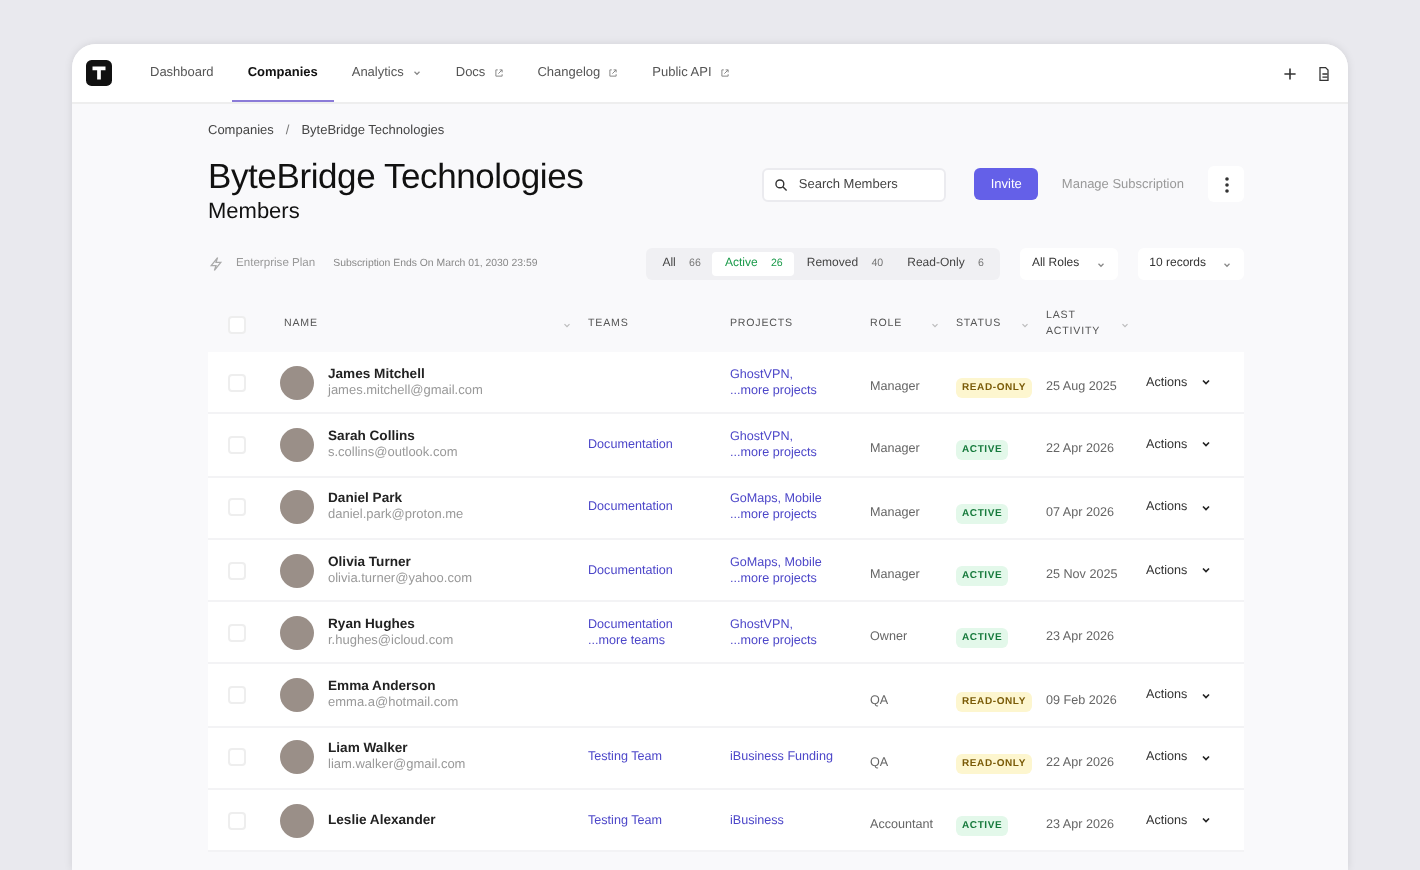 Image resolution: width=1420 pixels, height=870 pixels. What do you see at coordinates (781, 184) in the screenshot?
I see `search-icon` at bounding box center [781, 184].